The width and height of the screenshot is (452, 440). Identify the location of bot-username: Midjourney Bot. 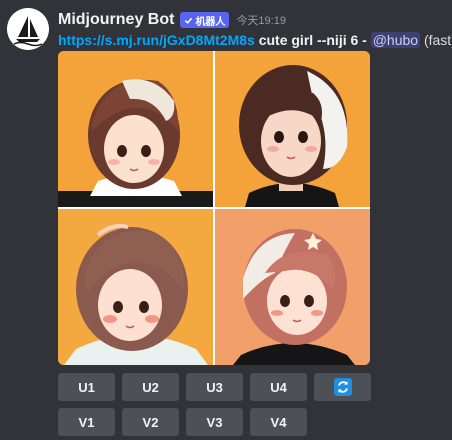
(116, 20).